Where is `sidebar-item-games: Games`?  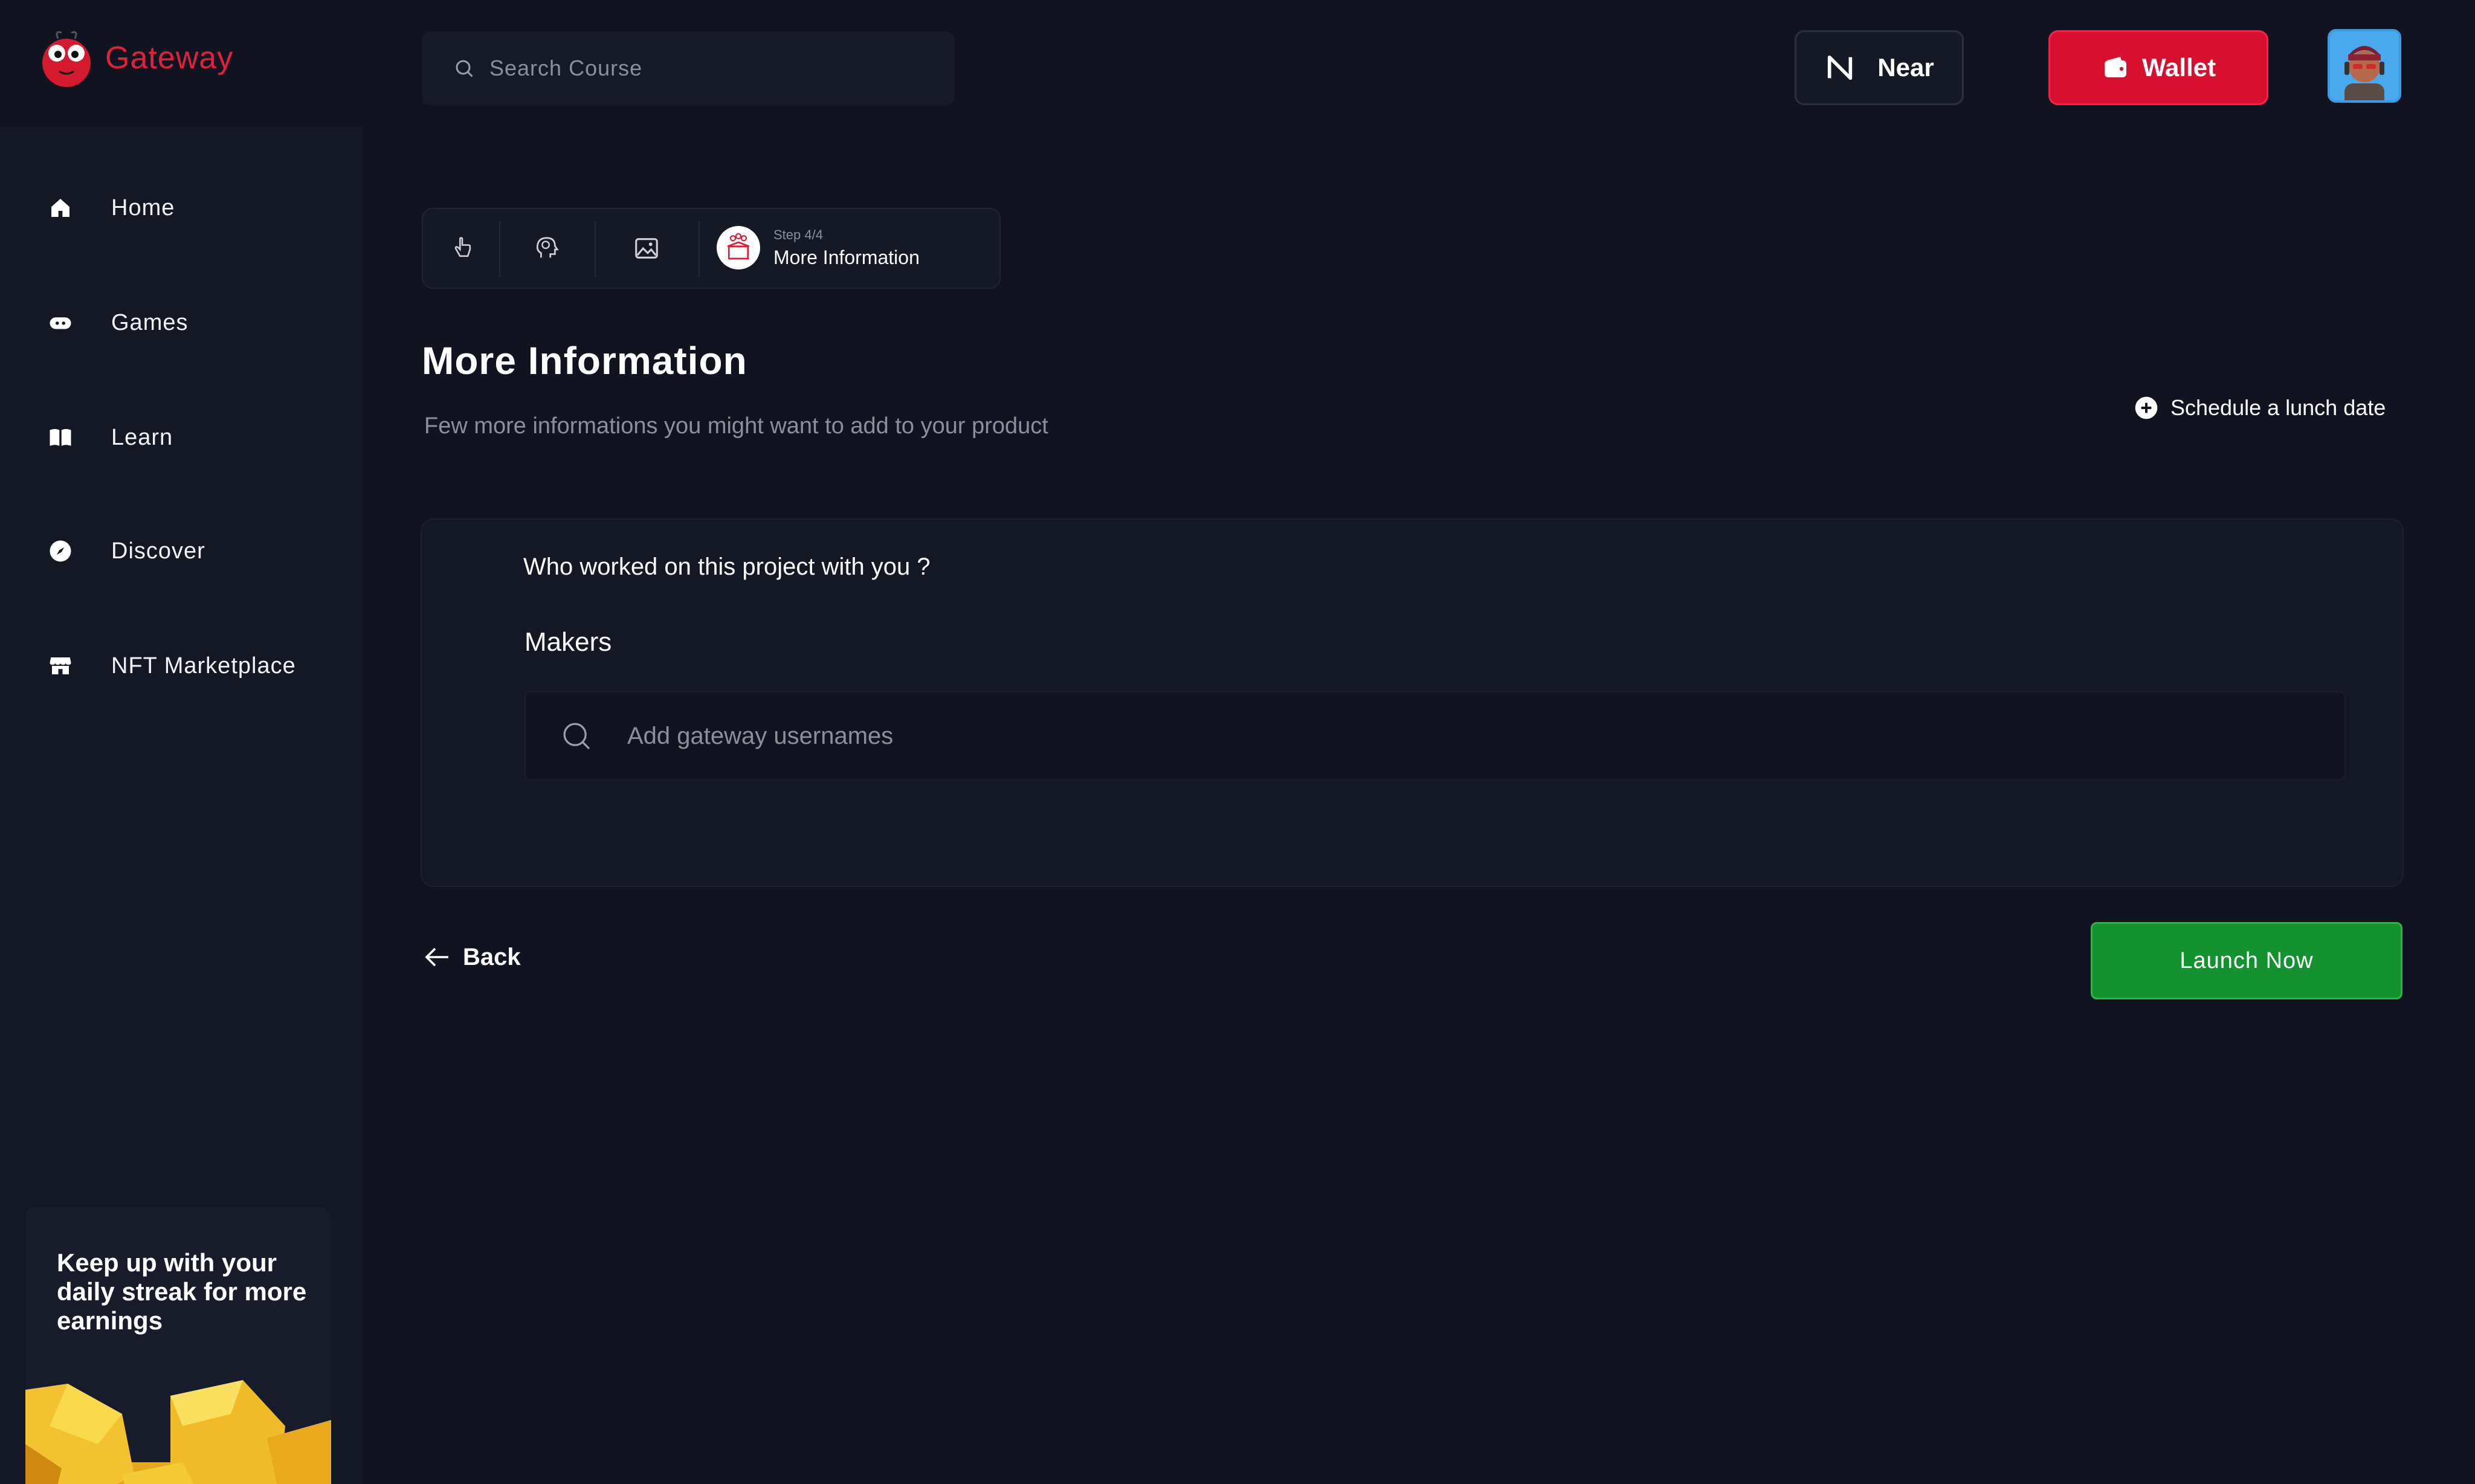
sidebar-item-games: Games is located at coordinates (117, 322).